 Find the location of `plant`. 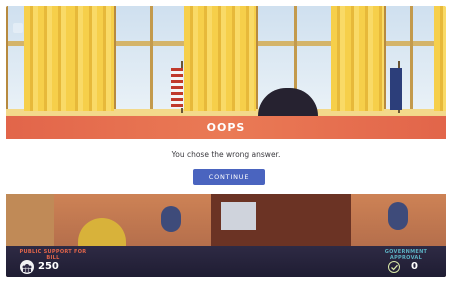

plant is located at coordinates (102, 233).